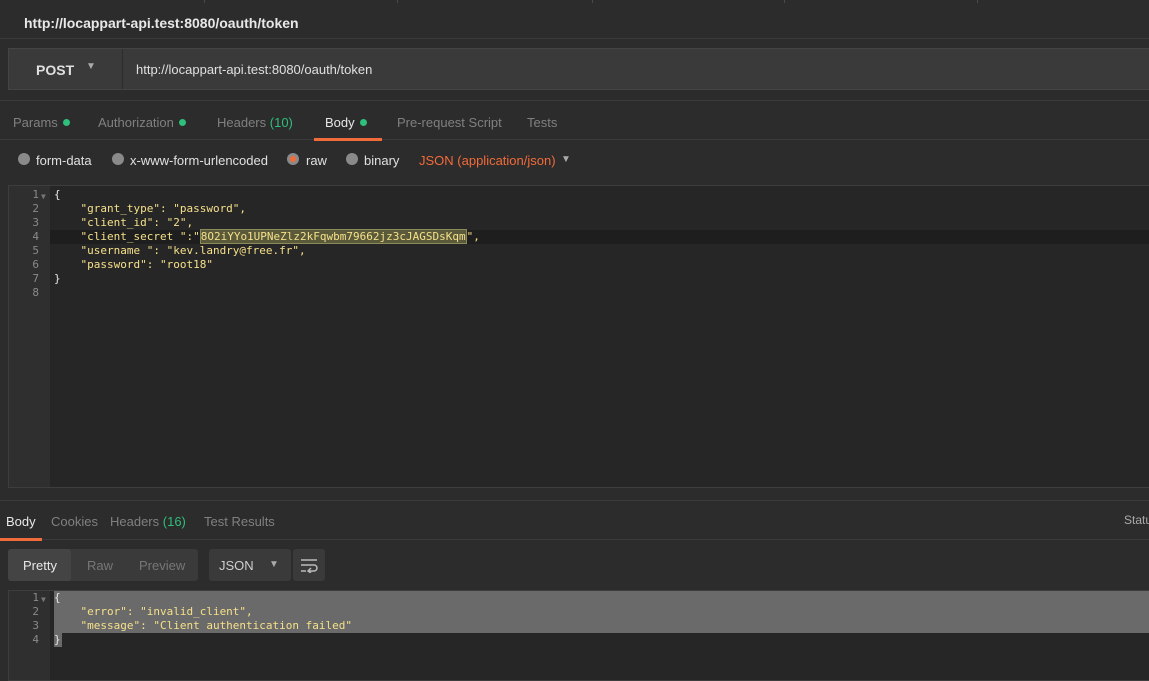 This screenshot has height=681, width=1149. Describe the element at coordinates (150, 208) in the screenshot. I see `code-line: "grant_type": "password",` at that location.